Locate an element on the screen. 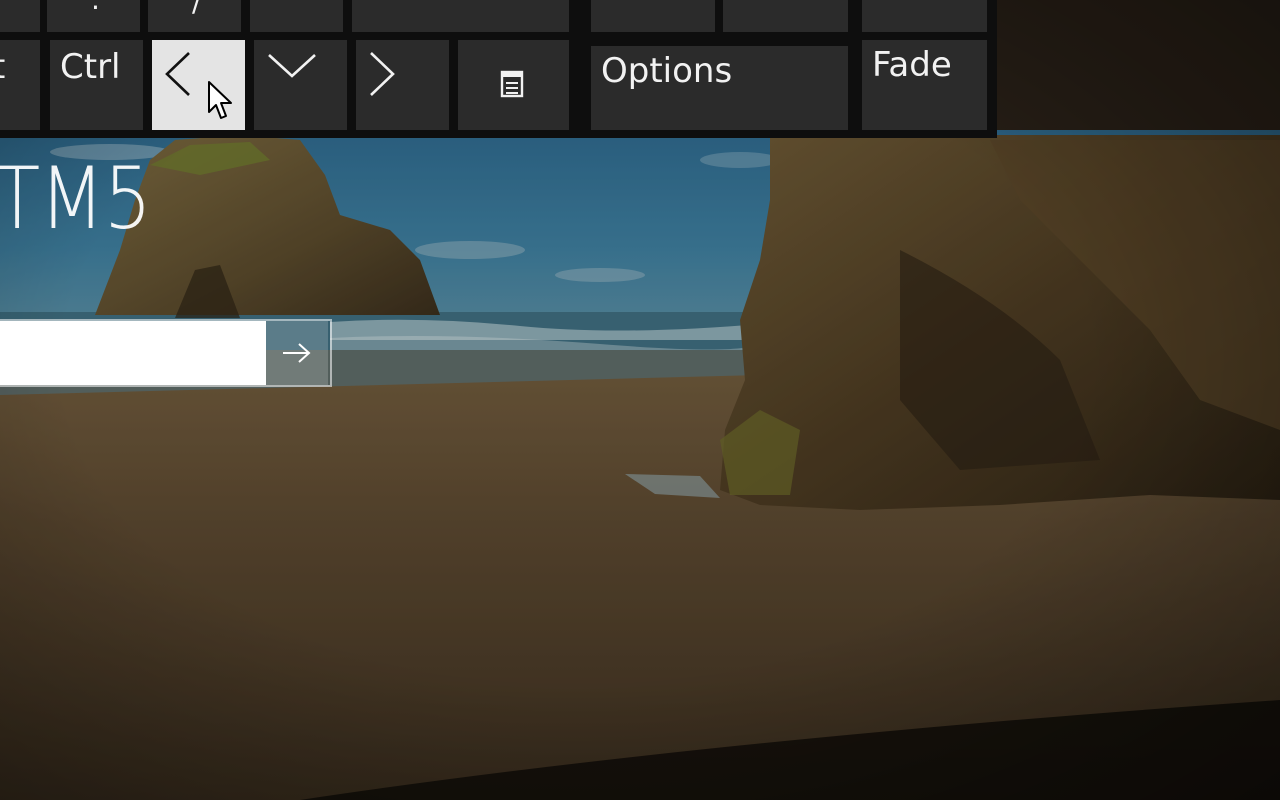  key-period: . is located at coordinates (93, 16).